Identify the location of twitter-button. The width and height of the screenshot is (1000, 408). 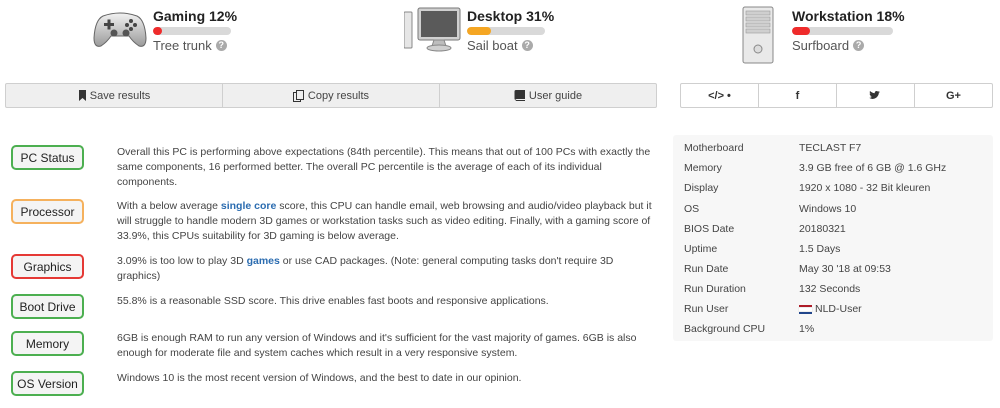
(876, 95).